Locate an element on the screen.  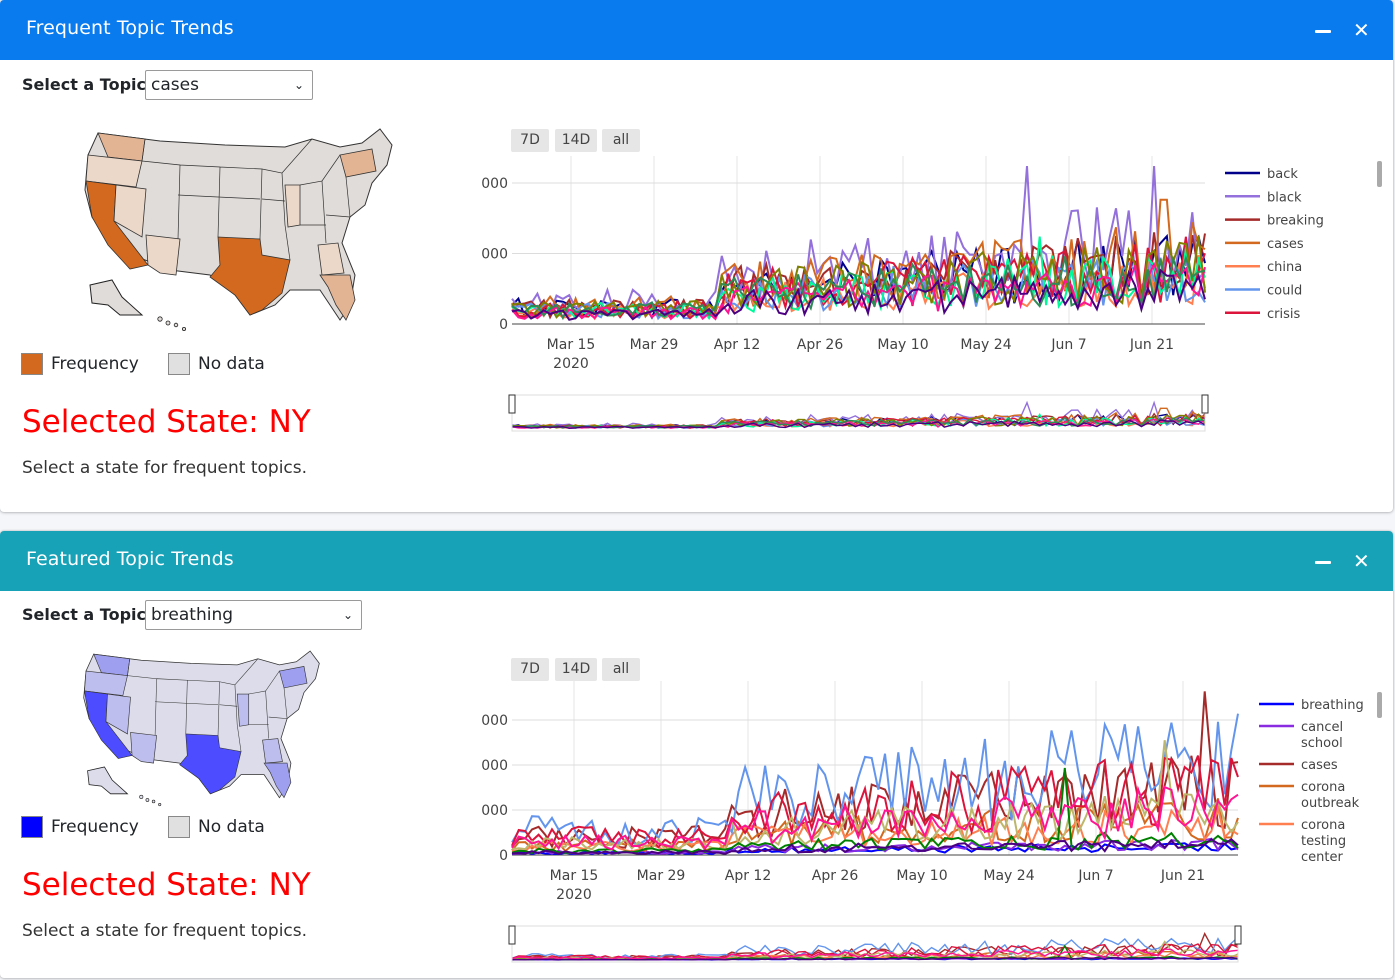
card-header: Featured Topic Trends ✕ is located at coordinates (696, 561).